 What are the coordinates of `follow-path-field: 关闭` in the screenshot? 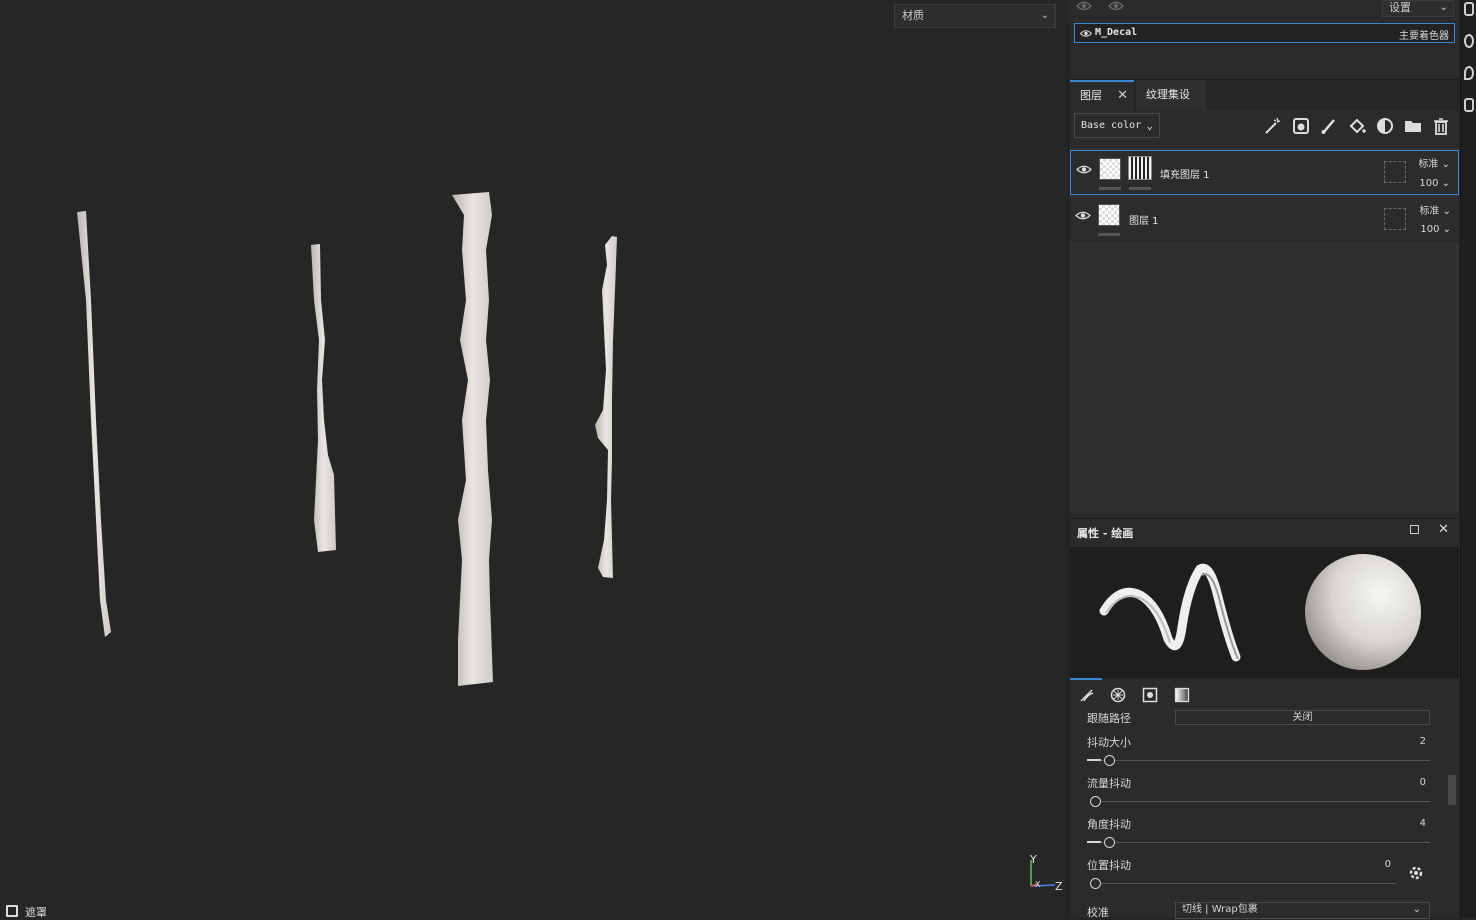 It's located at (1302, 717).